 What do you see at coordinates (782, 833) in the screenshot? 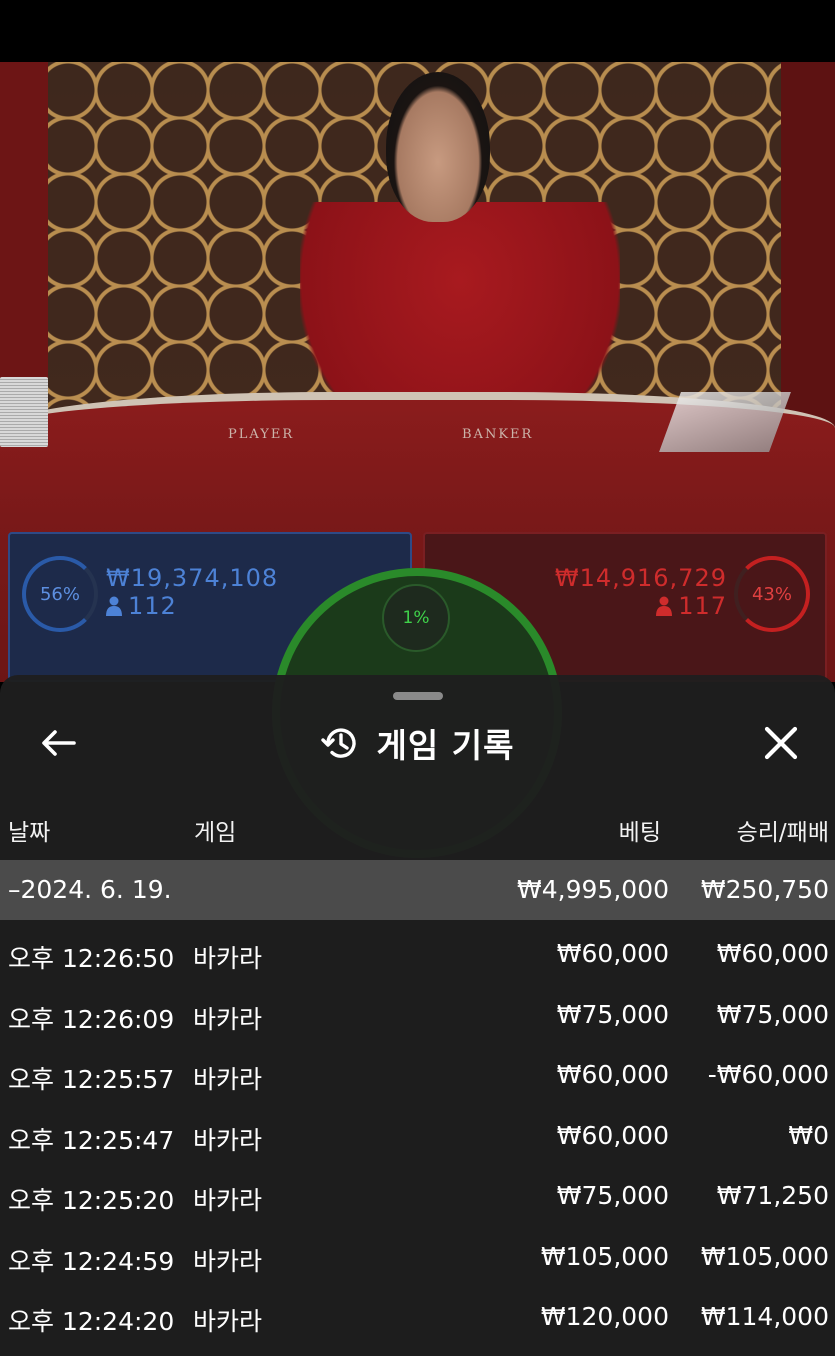
I see `column-result: 승리/패배` at bounding box center [782, 833].